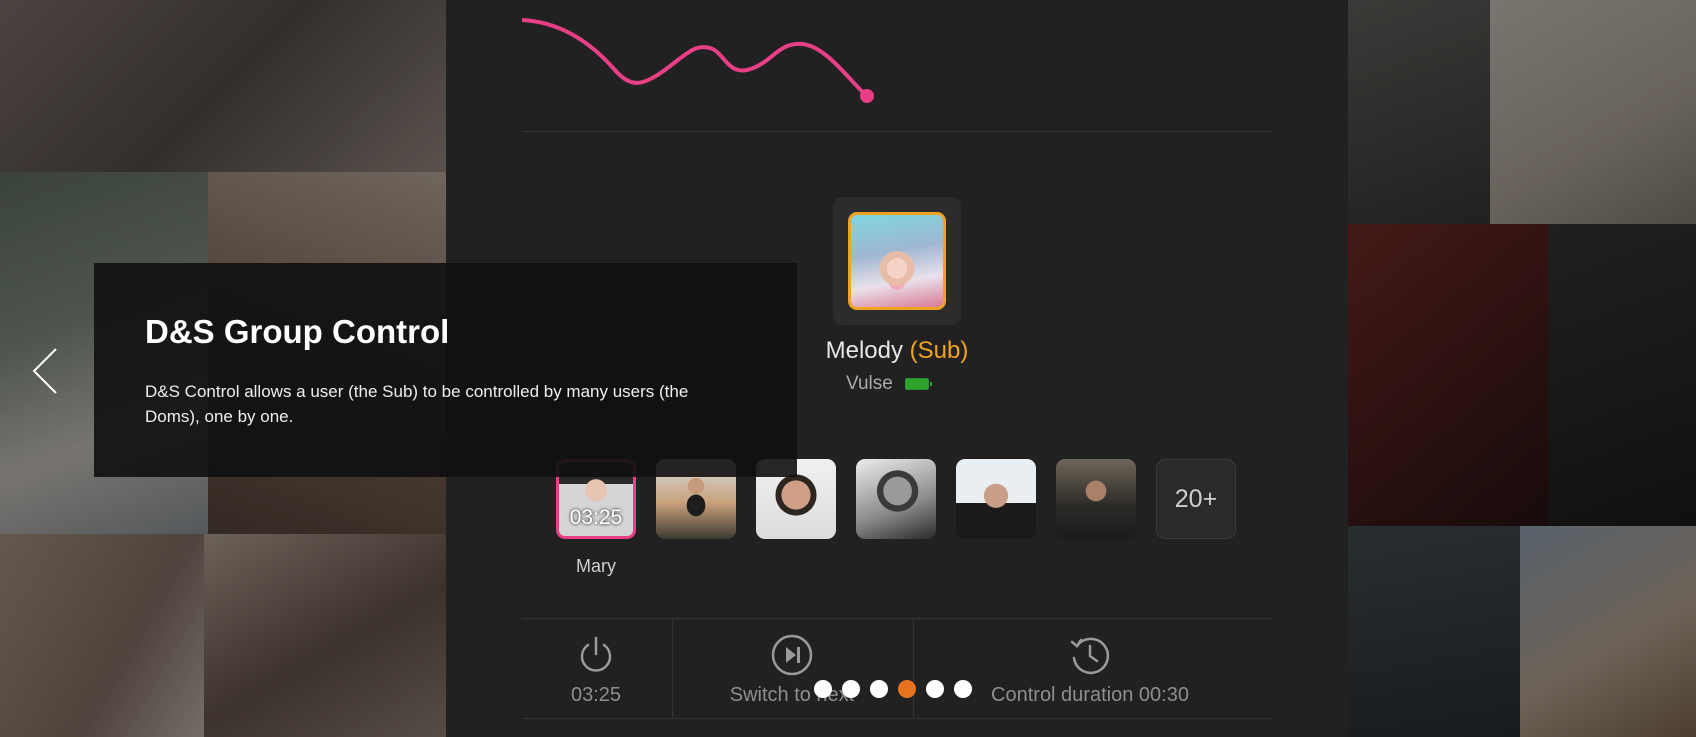 The height and width of the screenshot is (737, 1696). I want to click on sub-avatar, so click(897, 261).